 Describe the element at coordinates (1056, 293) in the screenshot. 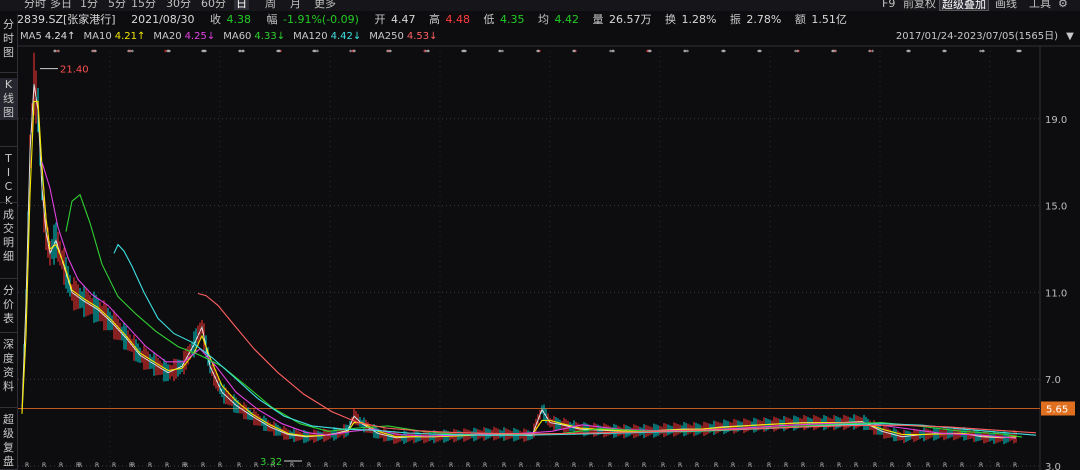

I see `y-tick-label: 11.0` at that location.